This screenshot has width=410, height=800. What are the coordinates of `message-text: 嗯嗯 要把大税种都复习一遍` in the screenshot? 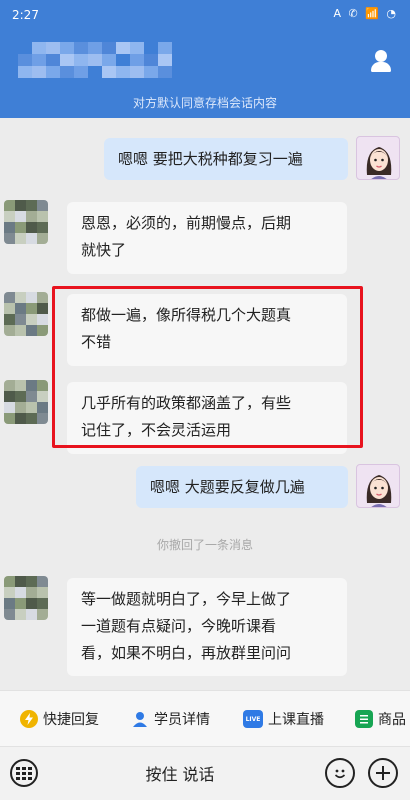 It's located at (210, 159).